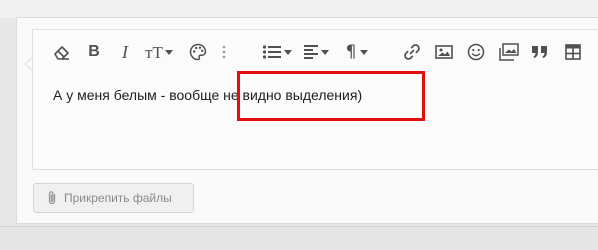  I want to click on insert-table-button, so click(573, 52).